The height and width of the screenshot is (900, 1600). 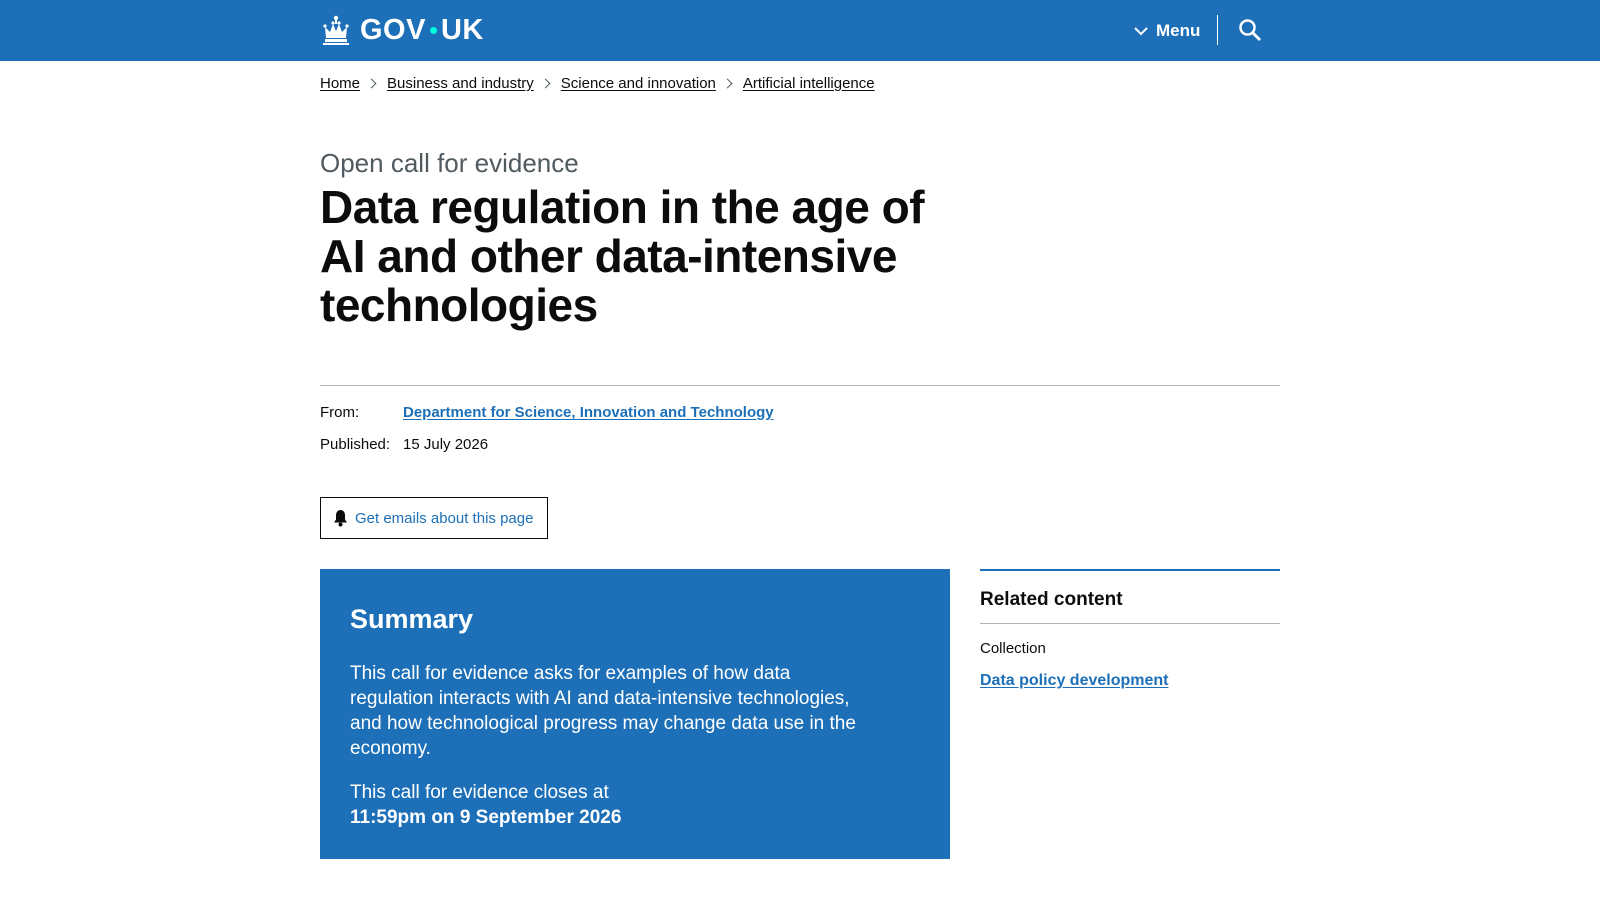 I want to click on menu-button: Menu, so click(x=1167, y=31).